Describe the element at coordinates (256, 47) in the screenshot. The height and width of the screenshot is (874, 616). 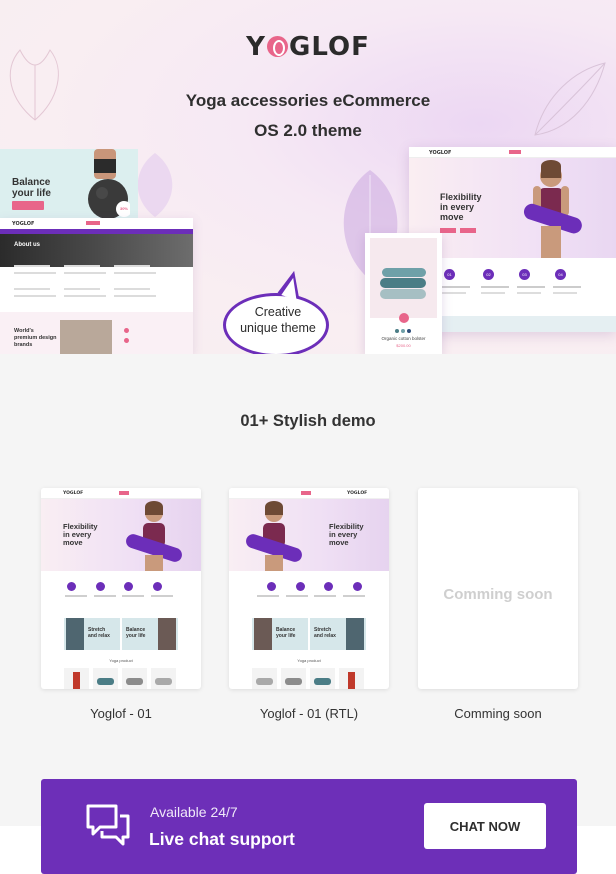
I see `logo-text-left: Y` at that location.